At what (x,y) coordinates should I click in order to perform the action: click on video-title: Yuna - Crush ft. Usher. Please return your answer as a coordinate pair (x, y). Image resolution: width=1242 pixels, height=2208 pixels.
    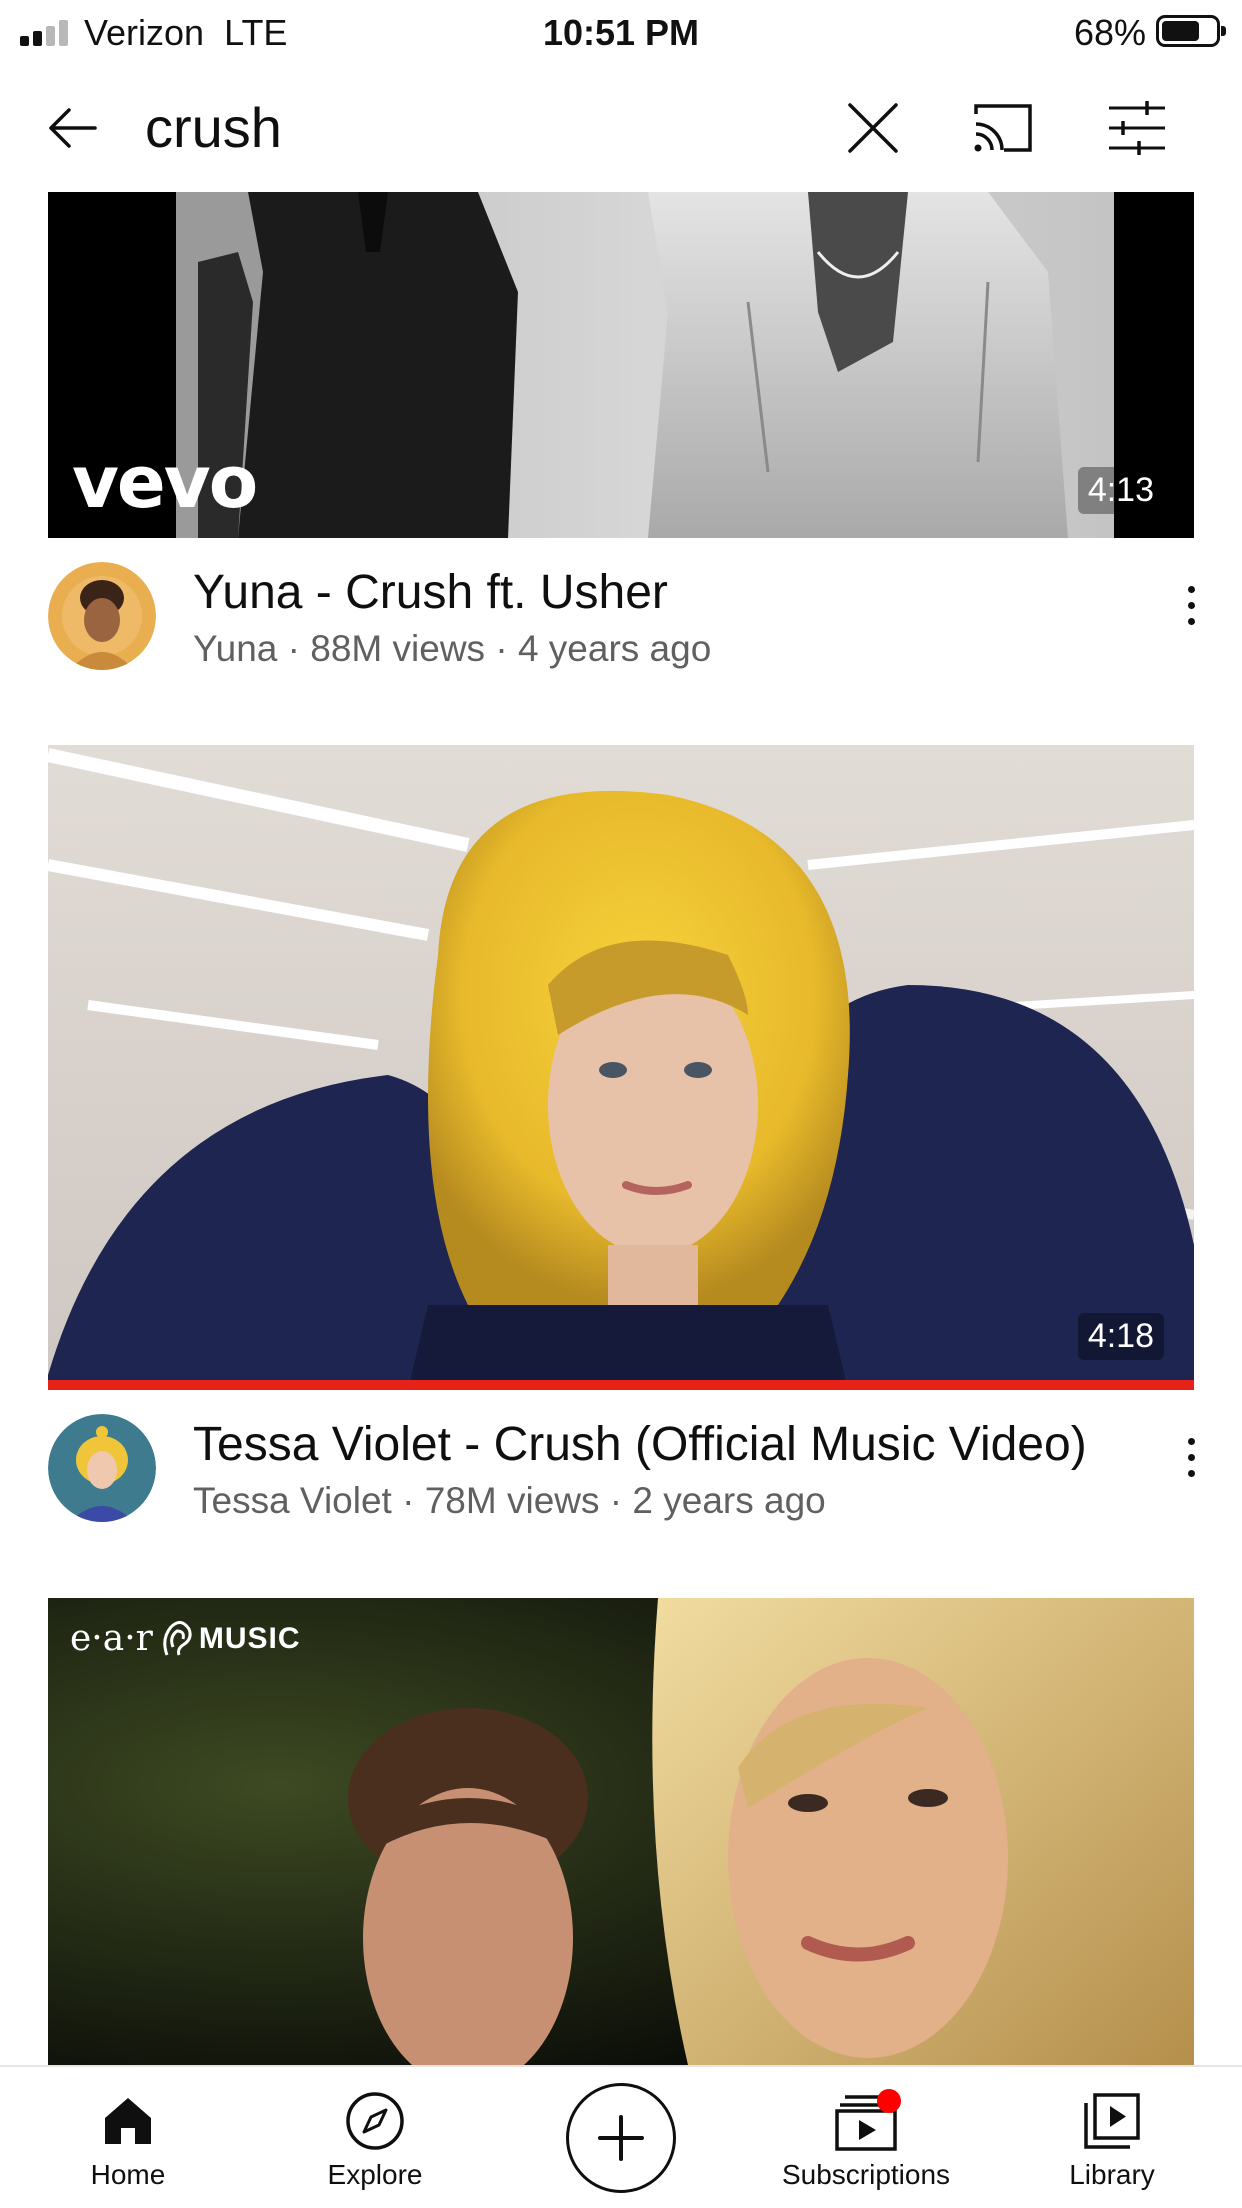
    Looking at the image, I should click on (673, 593).